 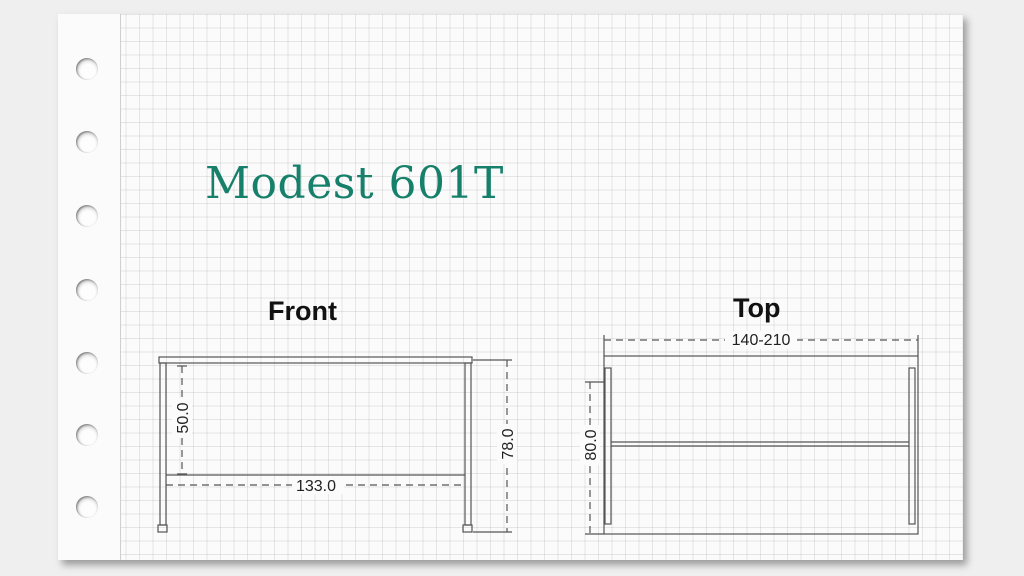 What do you see at coordinates (315, 360) in the screenshot?
I see `front-tabletop` at bounding box center [315, 360].